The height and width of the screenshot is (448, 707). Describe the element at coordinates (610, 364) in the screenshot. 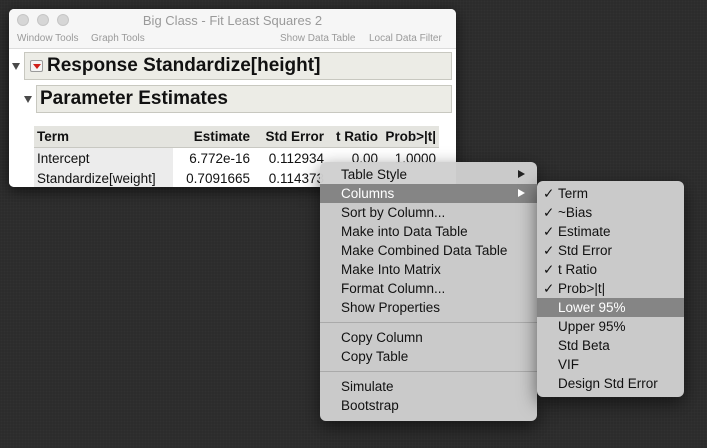

I see `submenu-item-vif: VIF` at that location.